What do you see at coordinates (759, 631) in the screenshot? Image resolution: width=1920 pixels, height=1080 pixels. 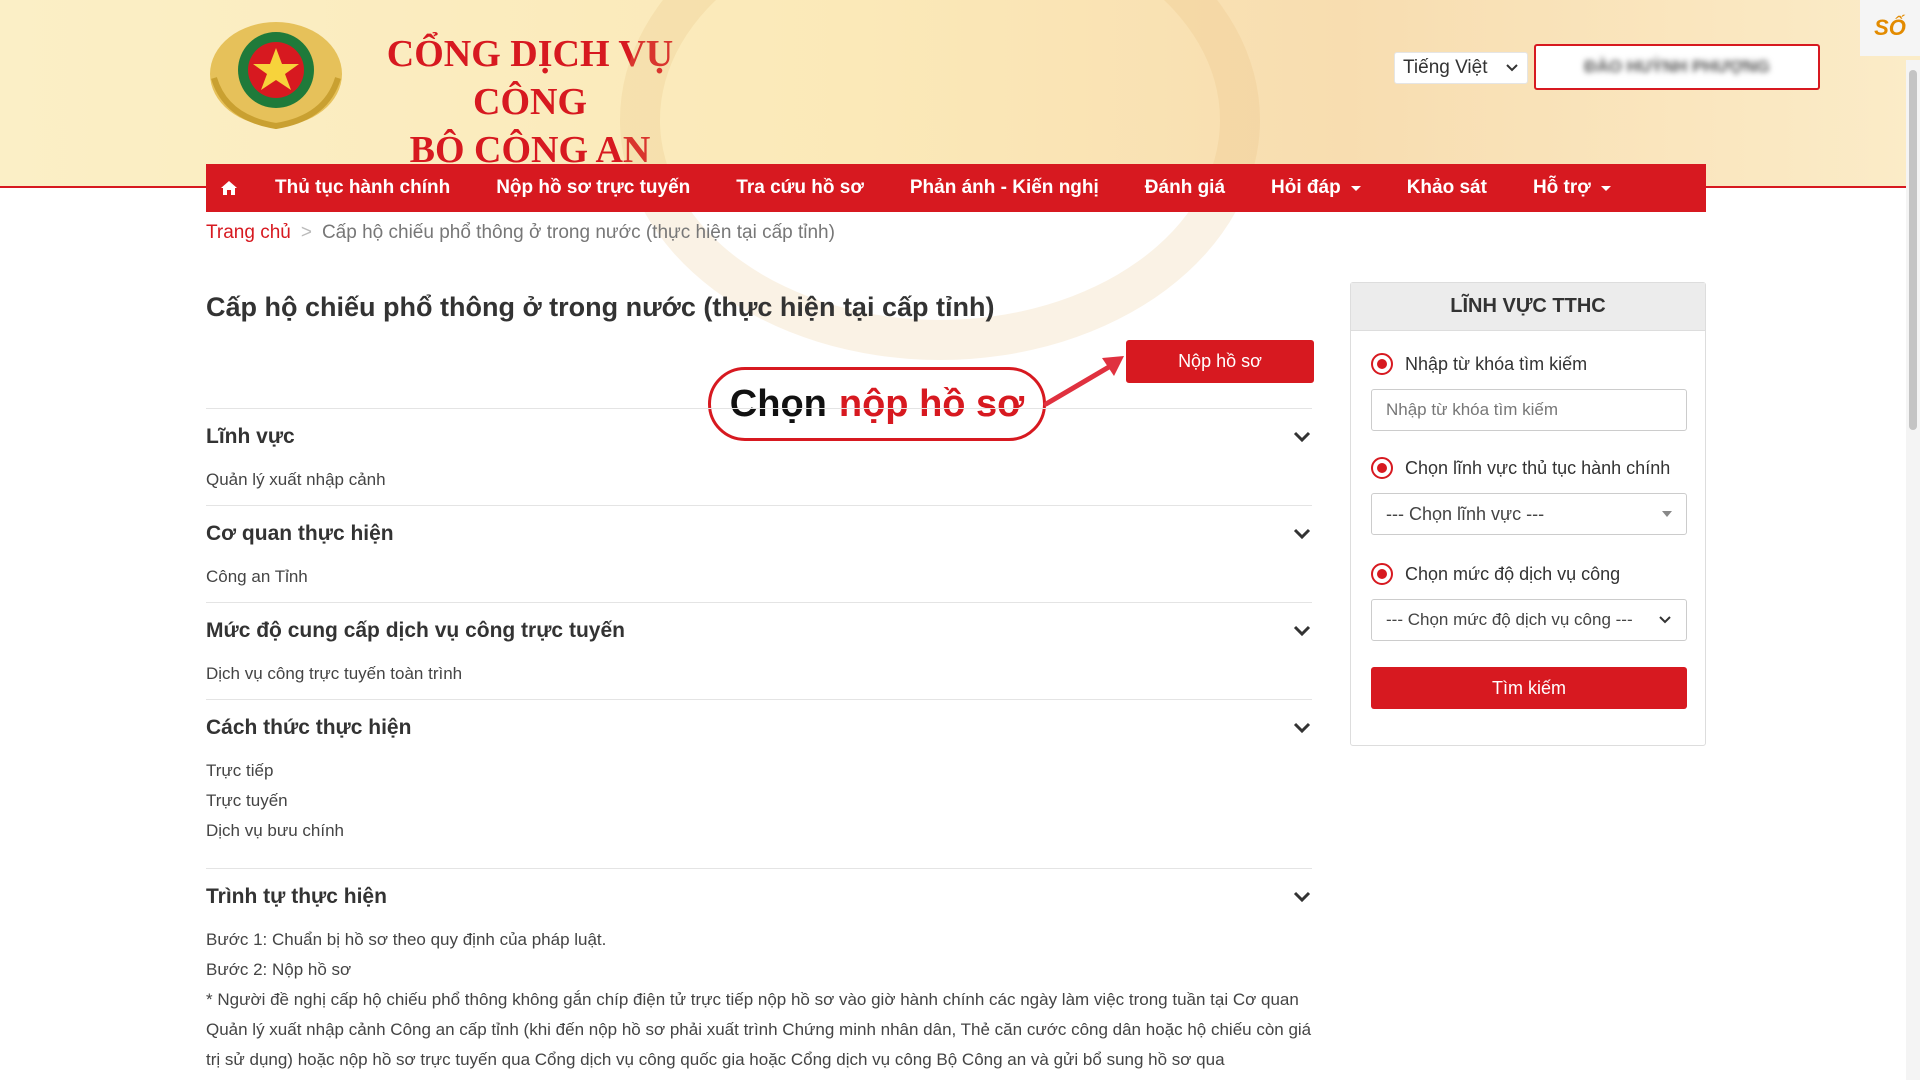 I see `section-header: Mức độ cung cấp dịch vụ công trực tuyến` at bounding box center [759, 631].